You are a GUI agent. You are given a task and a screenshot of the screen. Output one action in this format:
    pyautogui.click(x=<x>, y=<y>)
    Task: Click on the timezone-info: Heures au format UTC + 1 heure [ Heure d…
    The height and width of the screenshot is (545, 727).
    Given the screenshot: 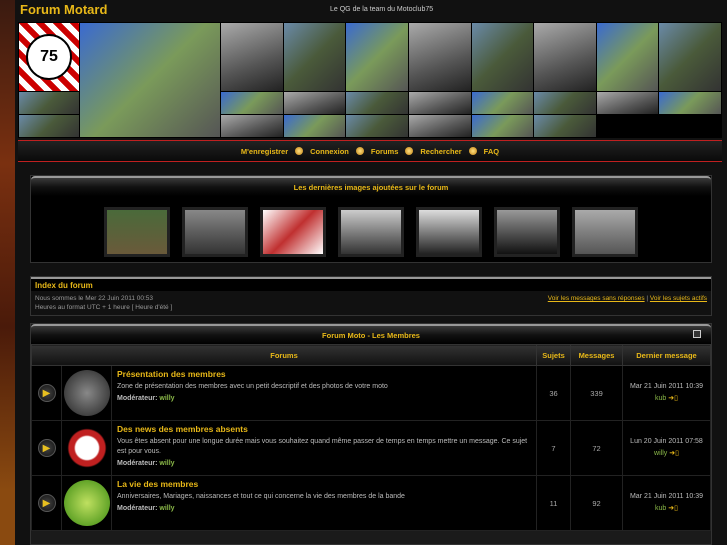 What is the action you would take?
    pyautogui.click(x=104, y=307)
    